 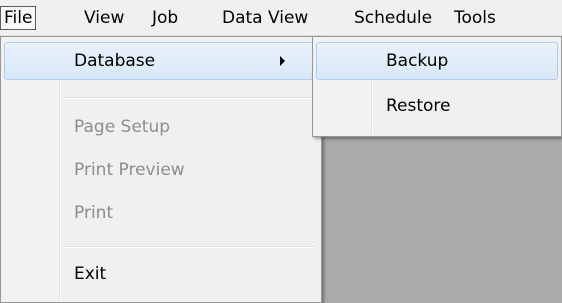 What do you see at coordinates (18, 18) in the screenshot?
I see `menu-file: File` at bounding box center [18, 18].